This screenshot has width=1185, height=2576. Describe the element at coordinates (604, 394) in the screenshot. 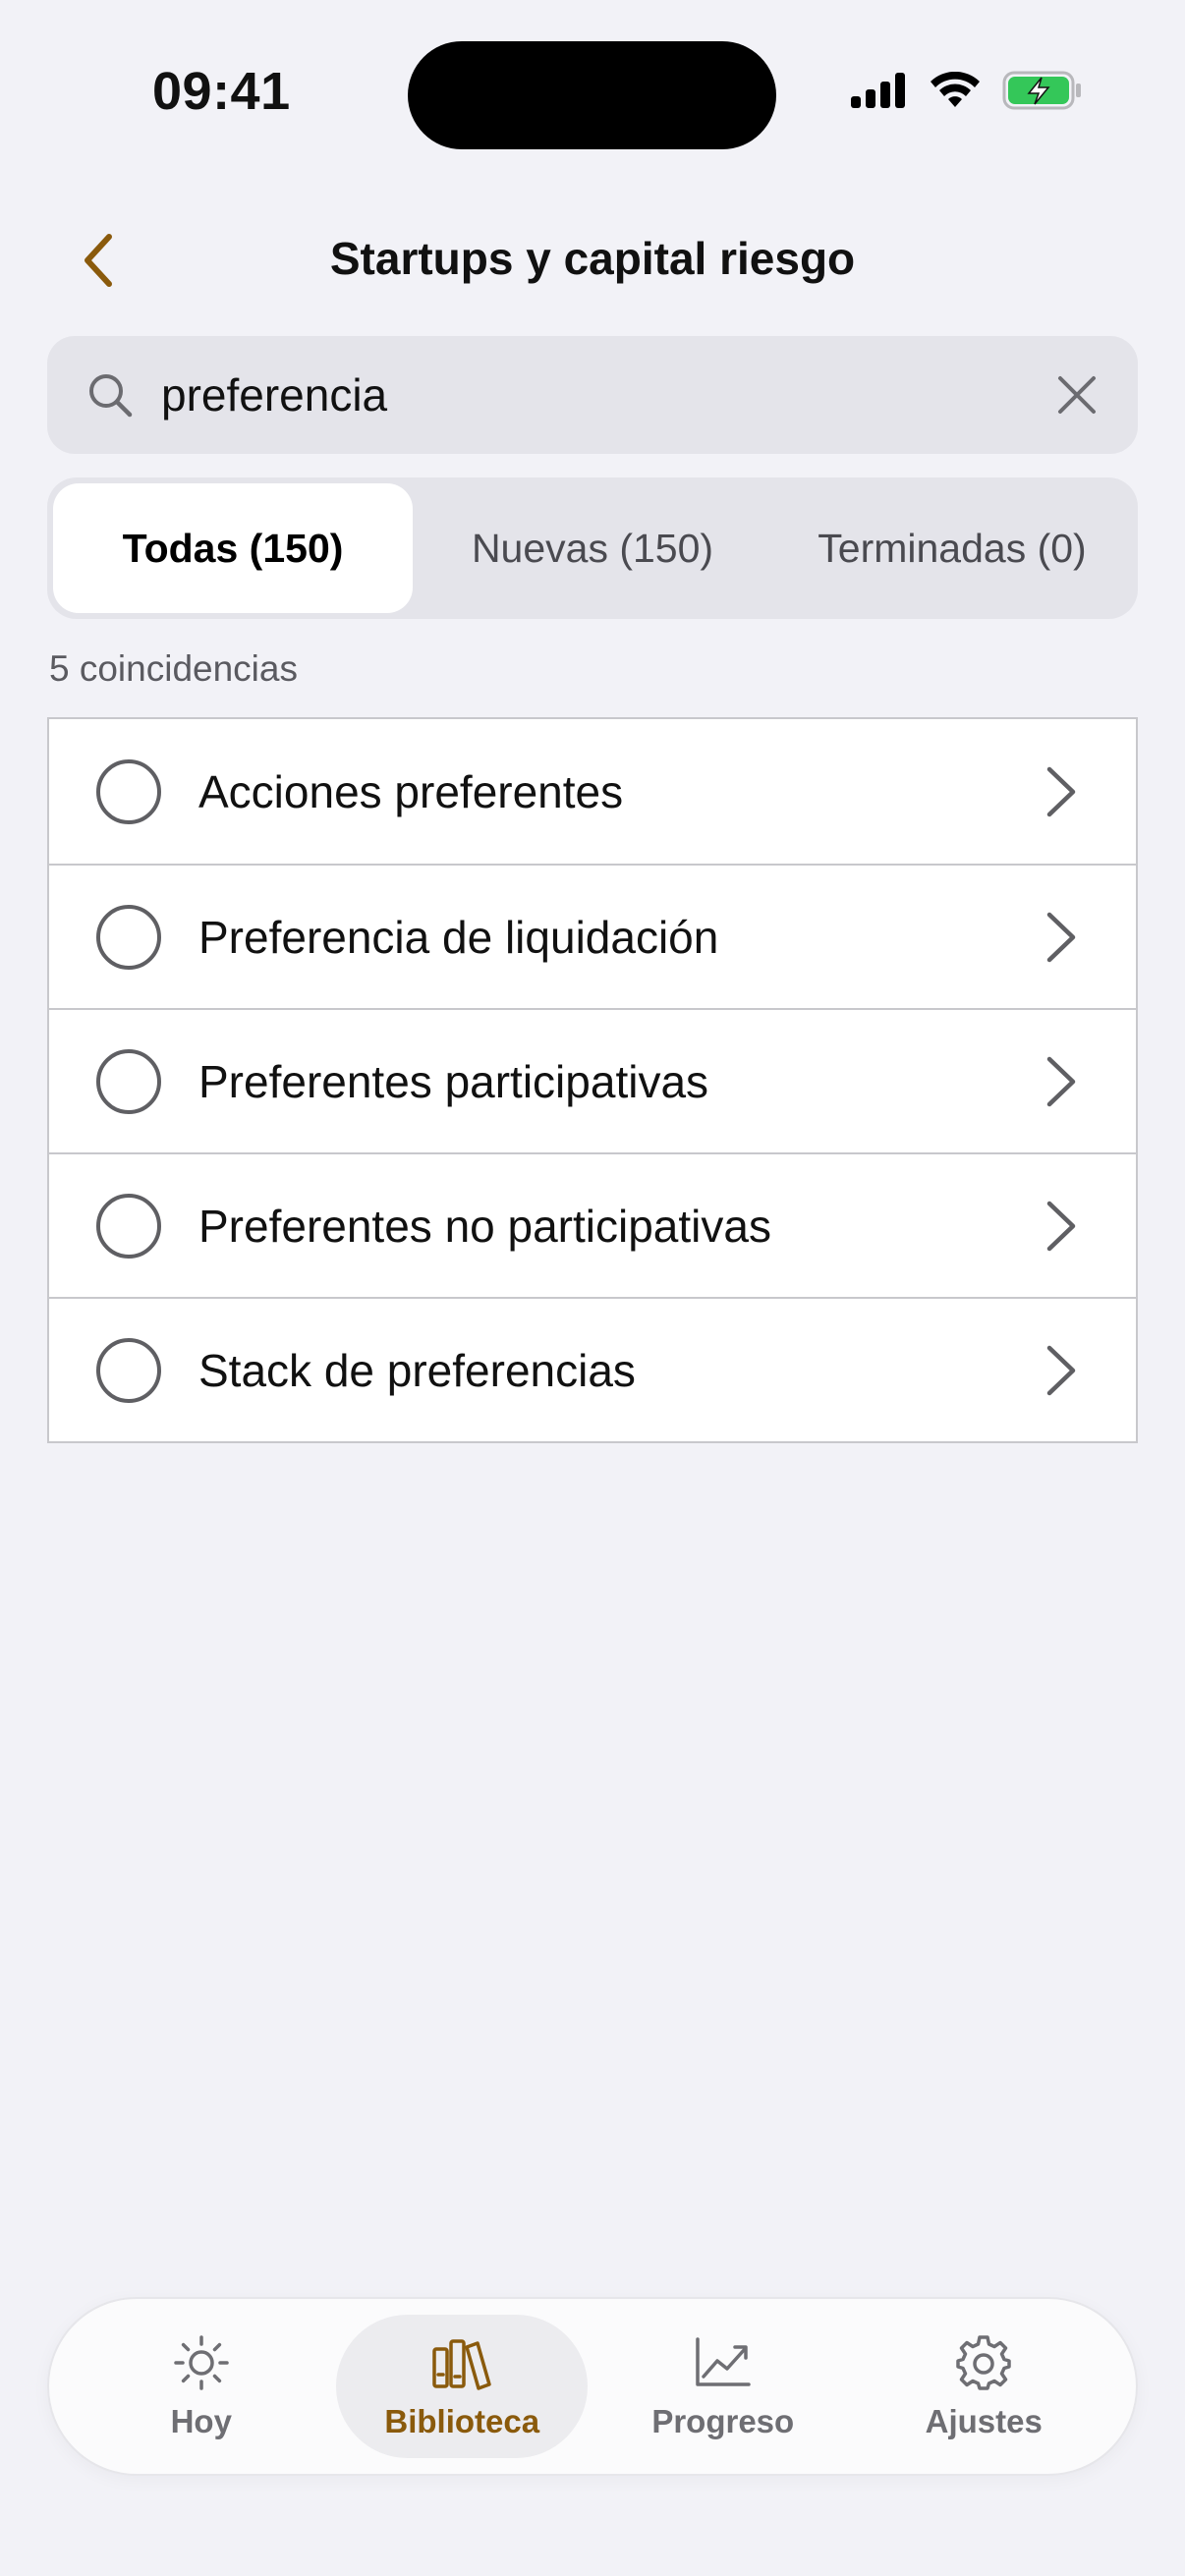

I see `search-input` at that location.